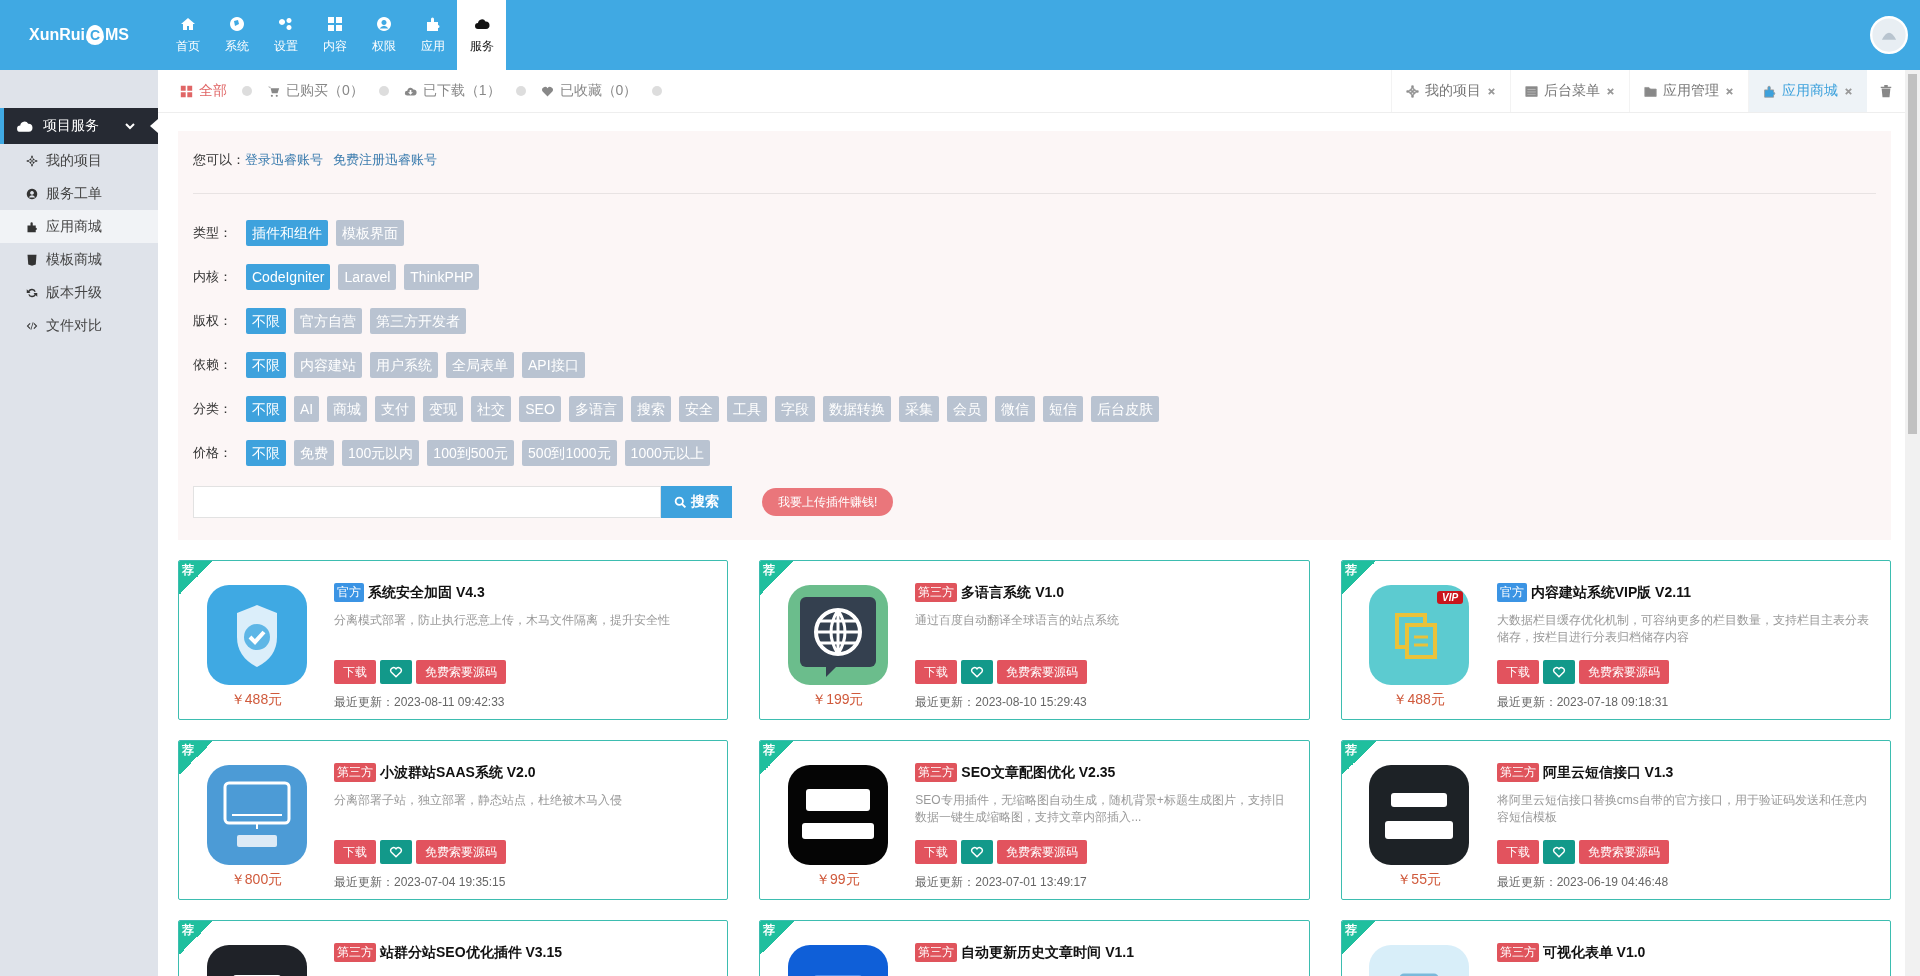 The width and height of the screenshot is (1920, 976). I want to click on filter-option: 会员, so click(966, 409).